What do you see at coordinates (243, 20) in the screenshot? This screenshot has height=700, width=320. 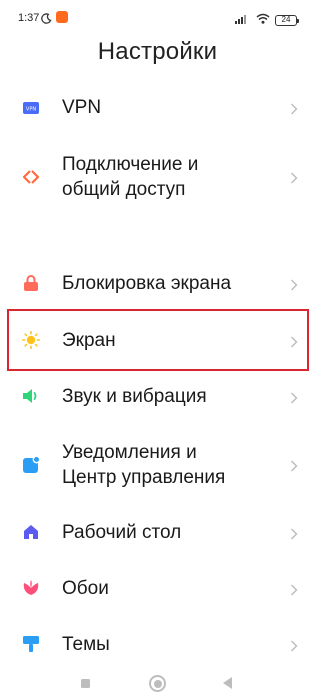 I see `signal-icon` at bounding box center [243, 20].